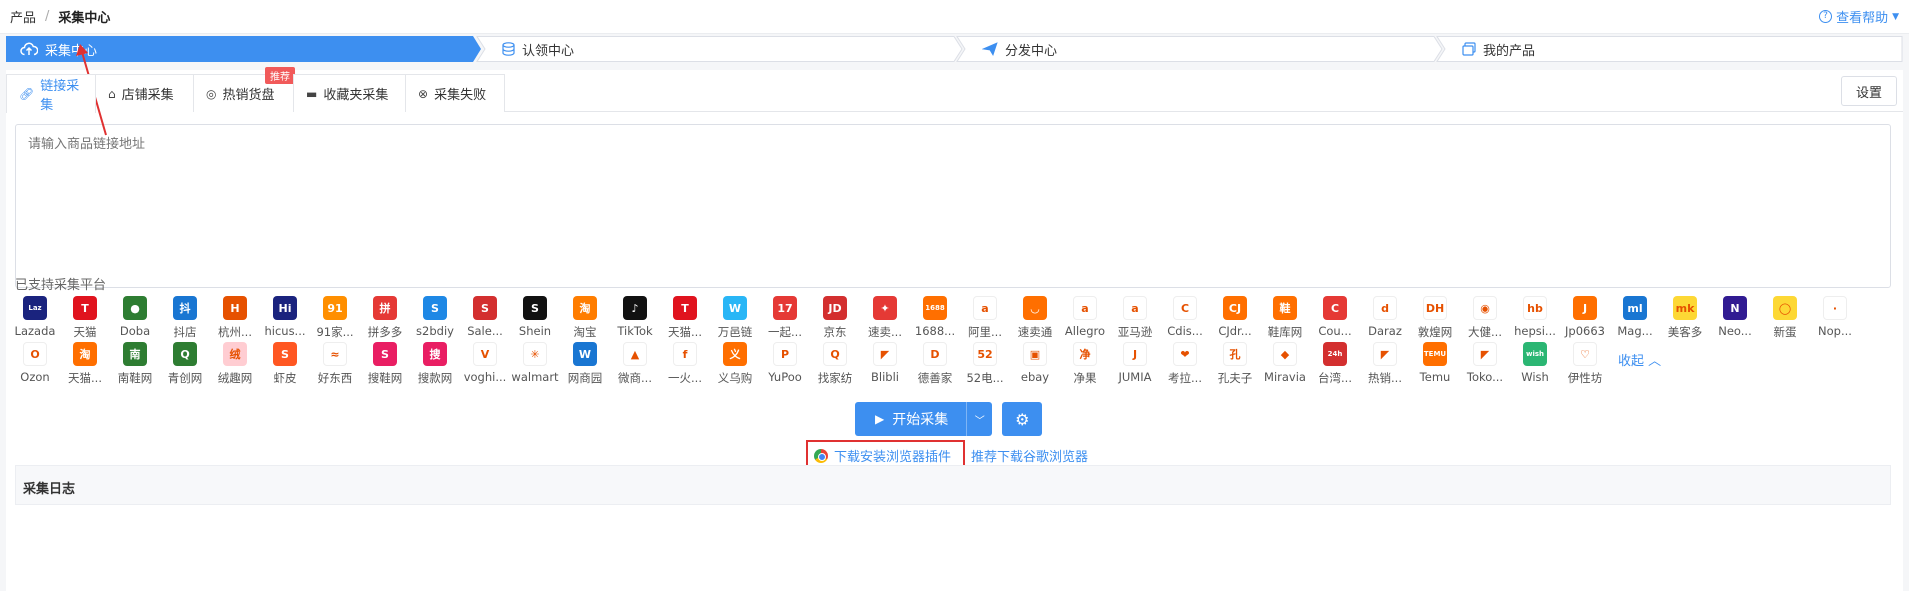  I want to click on platform-logo-icon: ml, so click(1635, 308).